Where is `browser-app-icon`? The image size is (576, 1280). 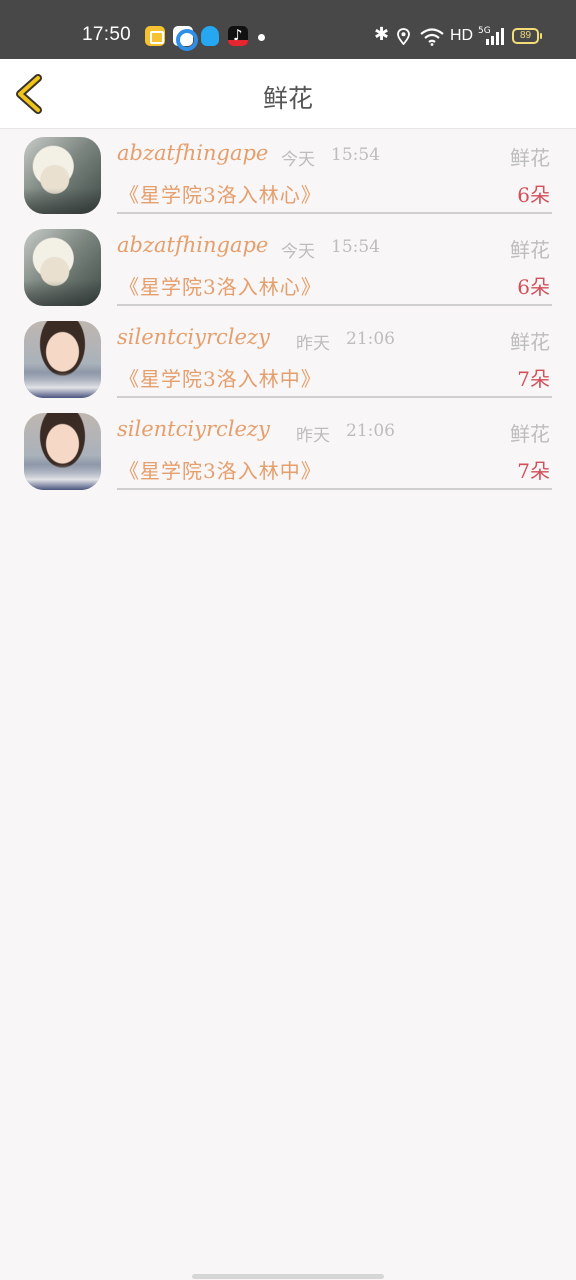 browser-app-icon is located at coordinates (185, 38).